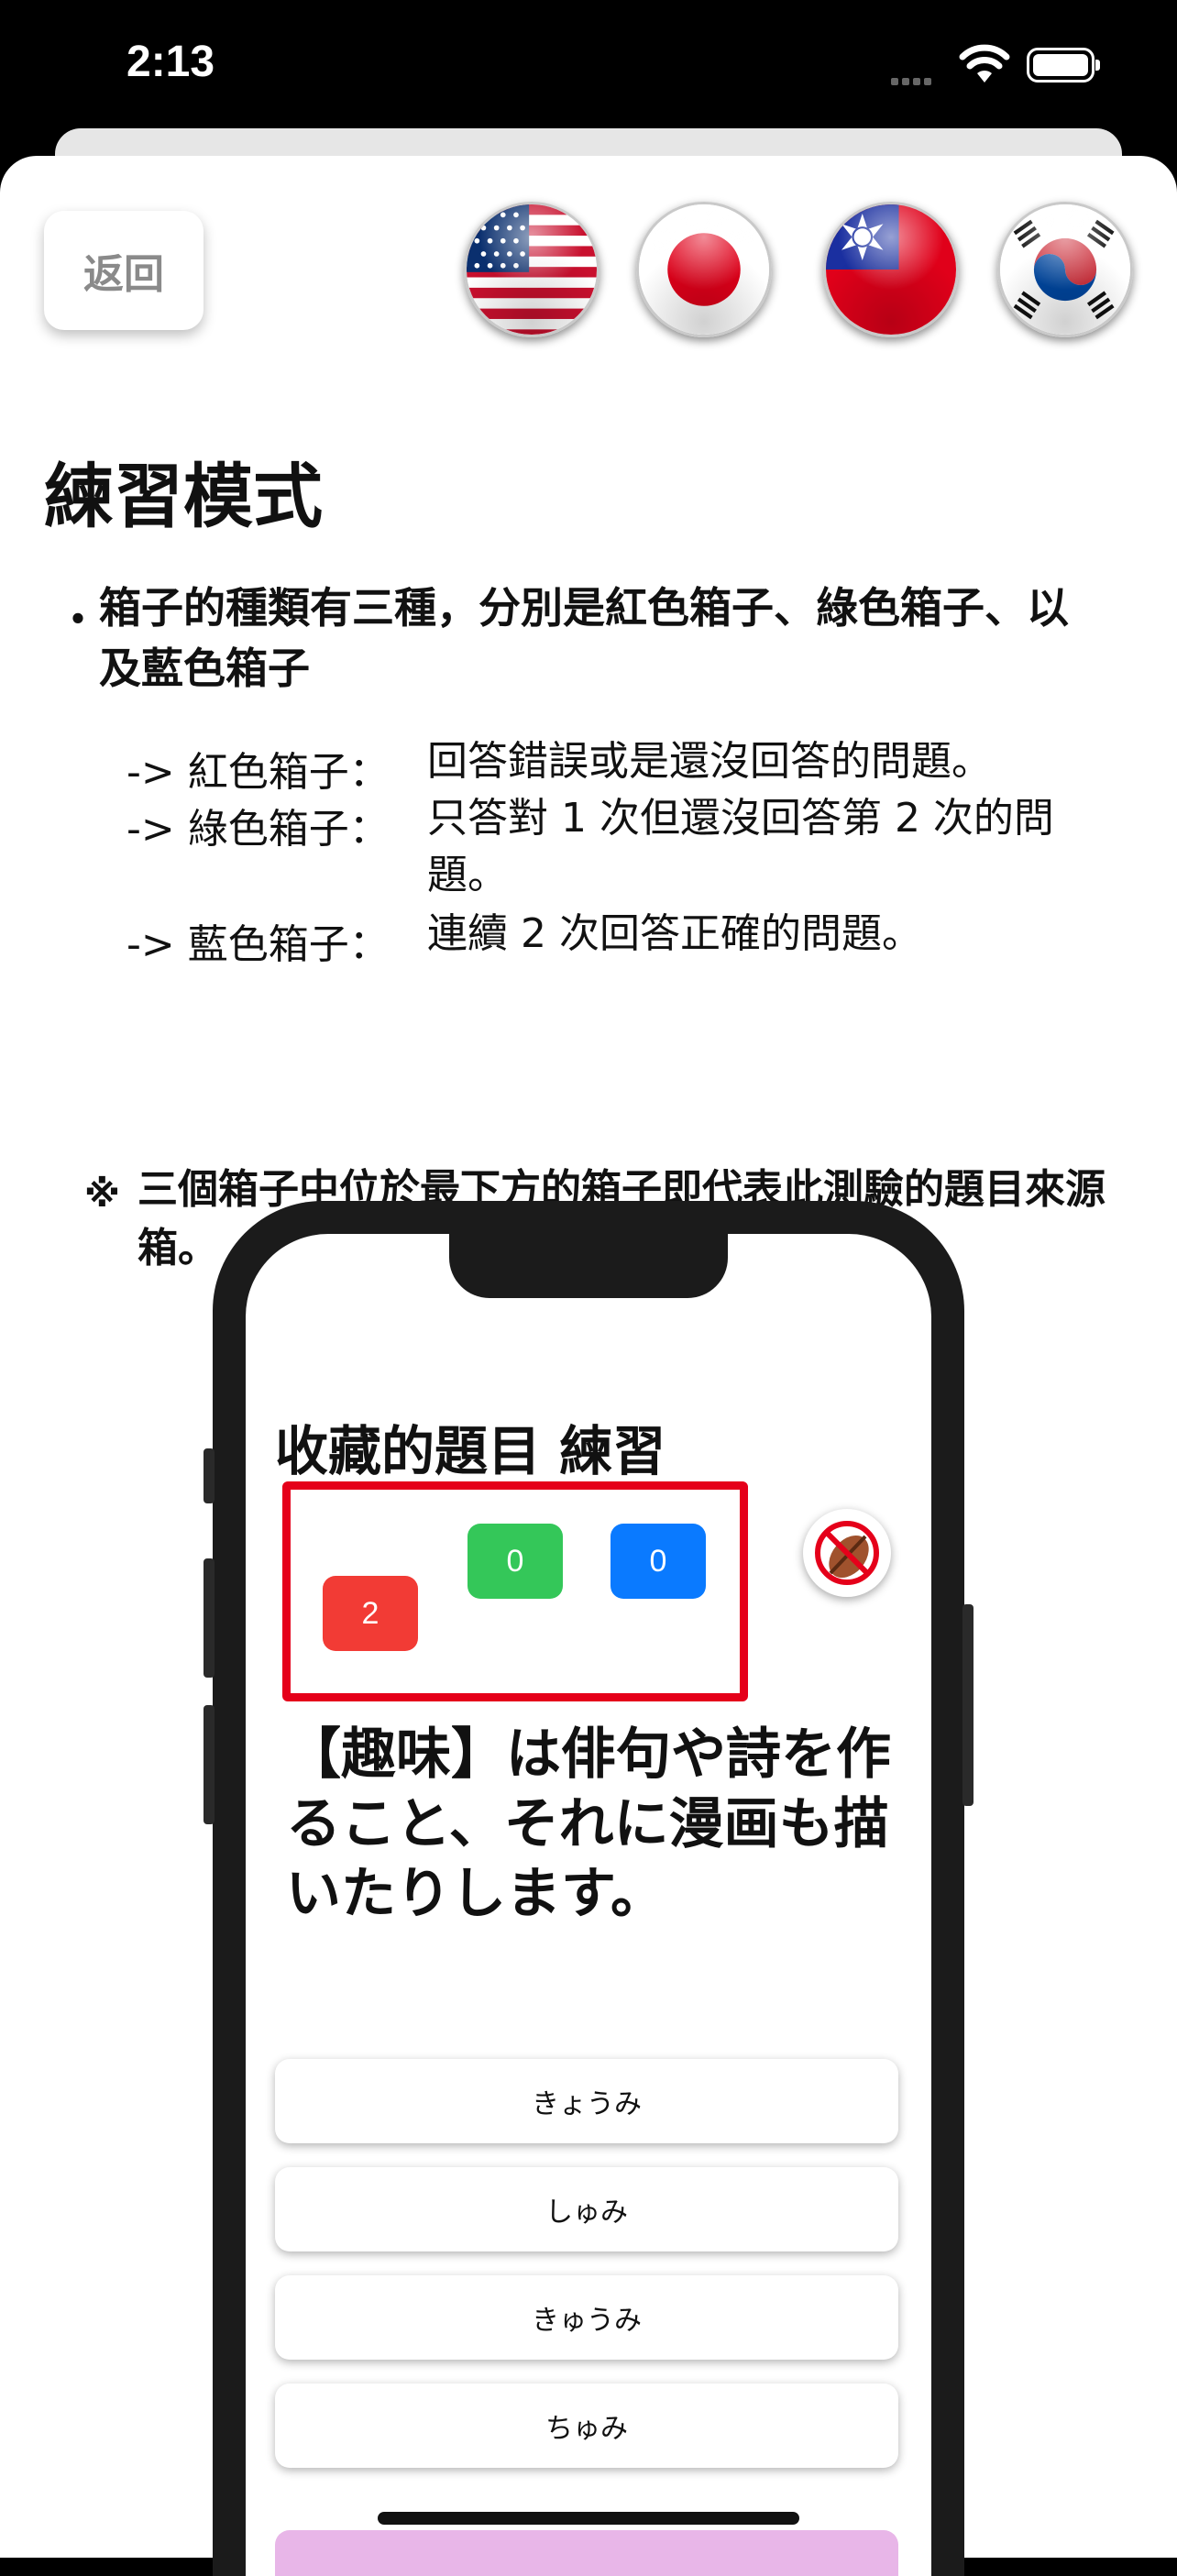 Image resolution: width=1177 pixels, height=2576 pixels. Describe the element at coordinates (913, 81) in the screenshot. I see `cellular-signal-icon` at that location.